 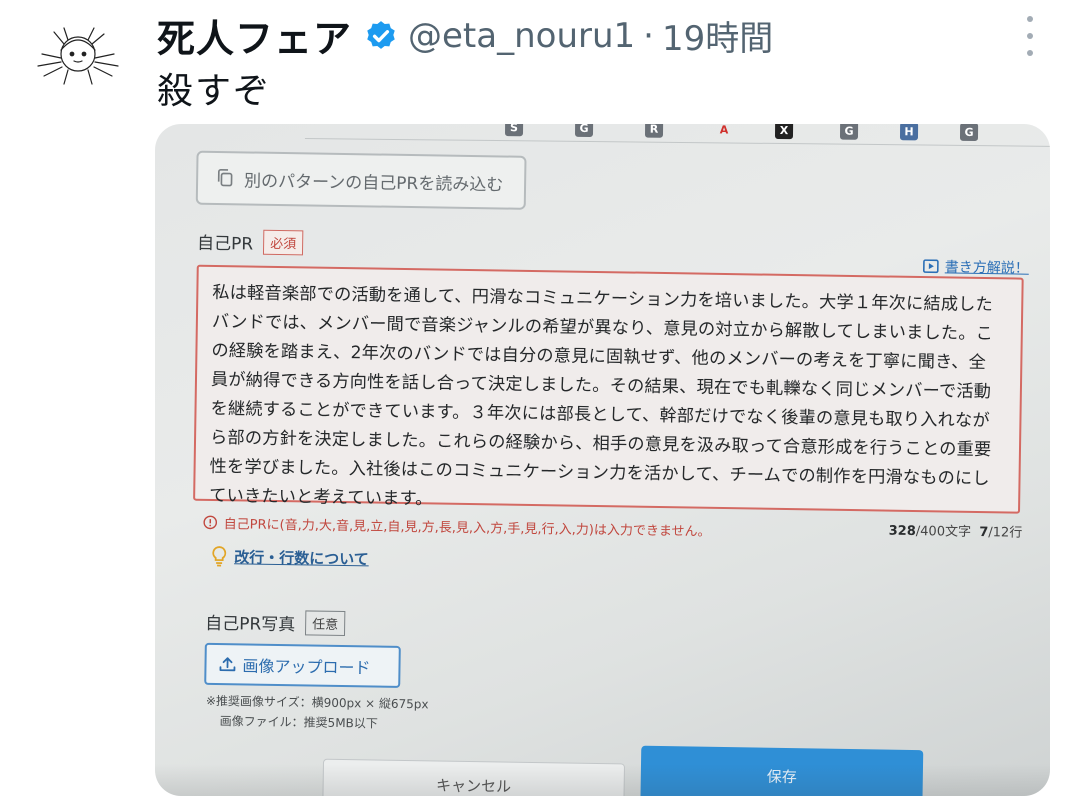 I want to click on avatar, so click(x=78, y=53).